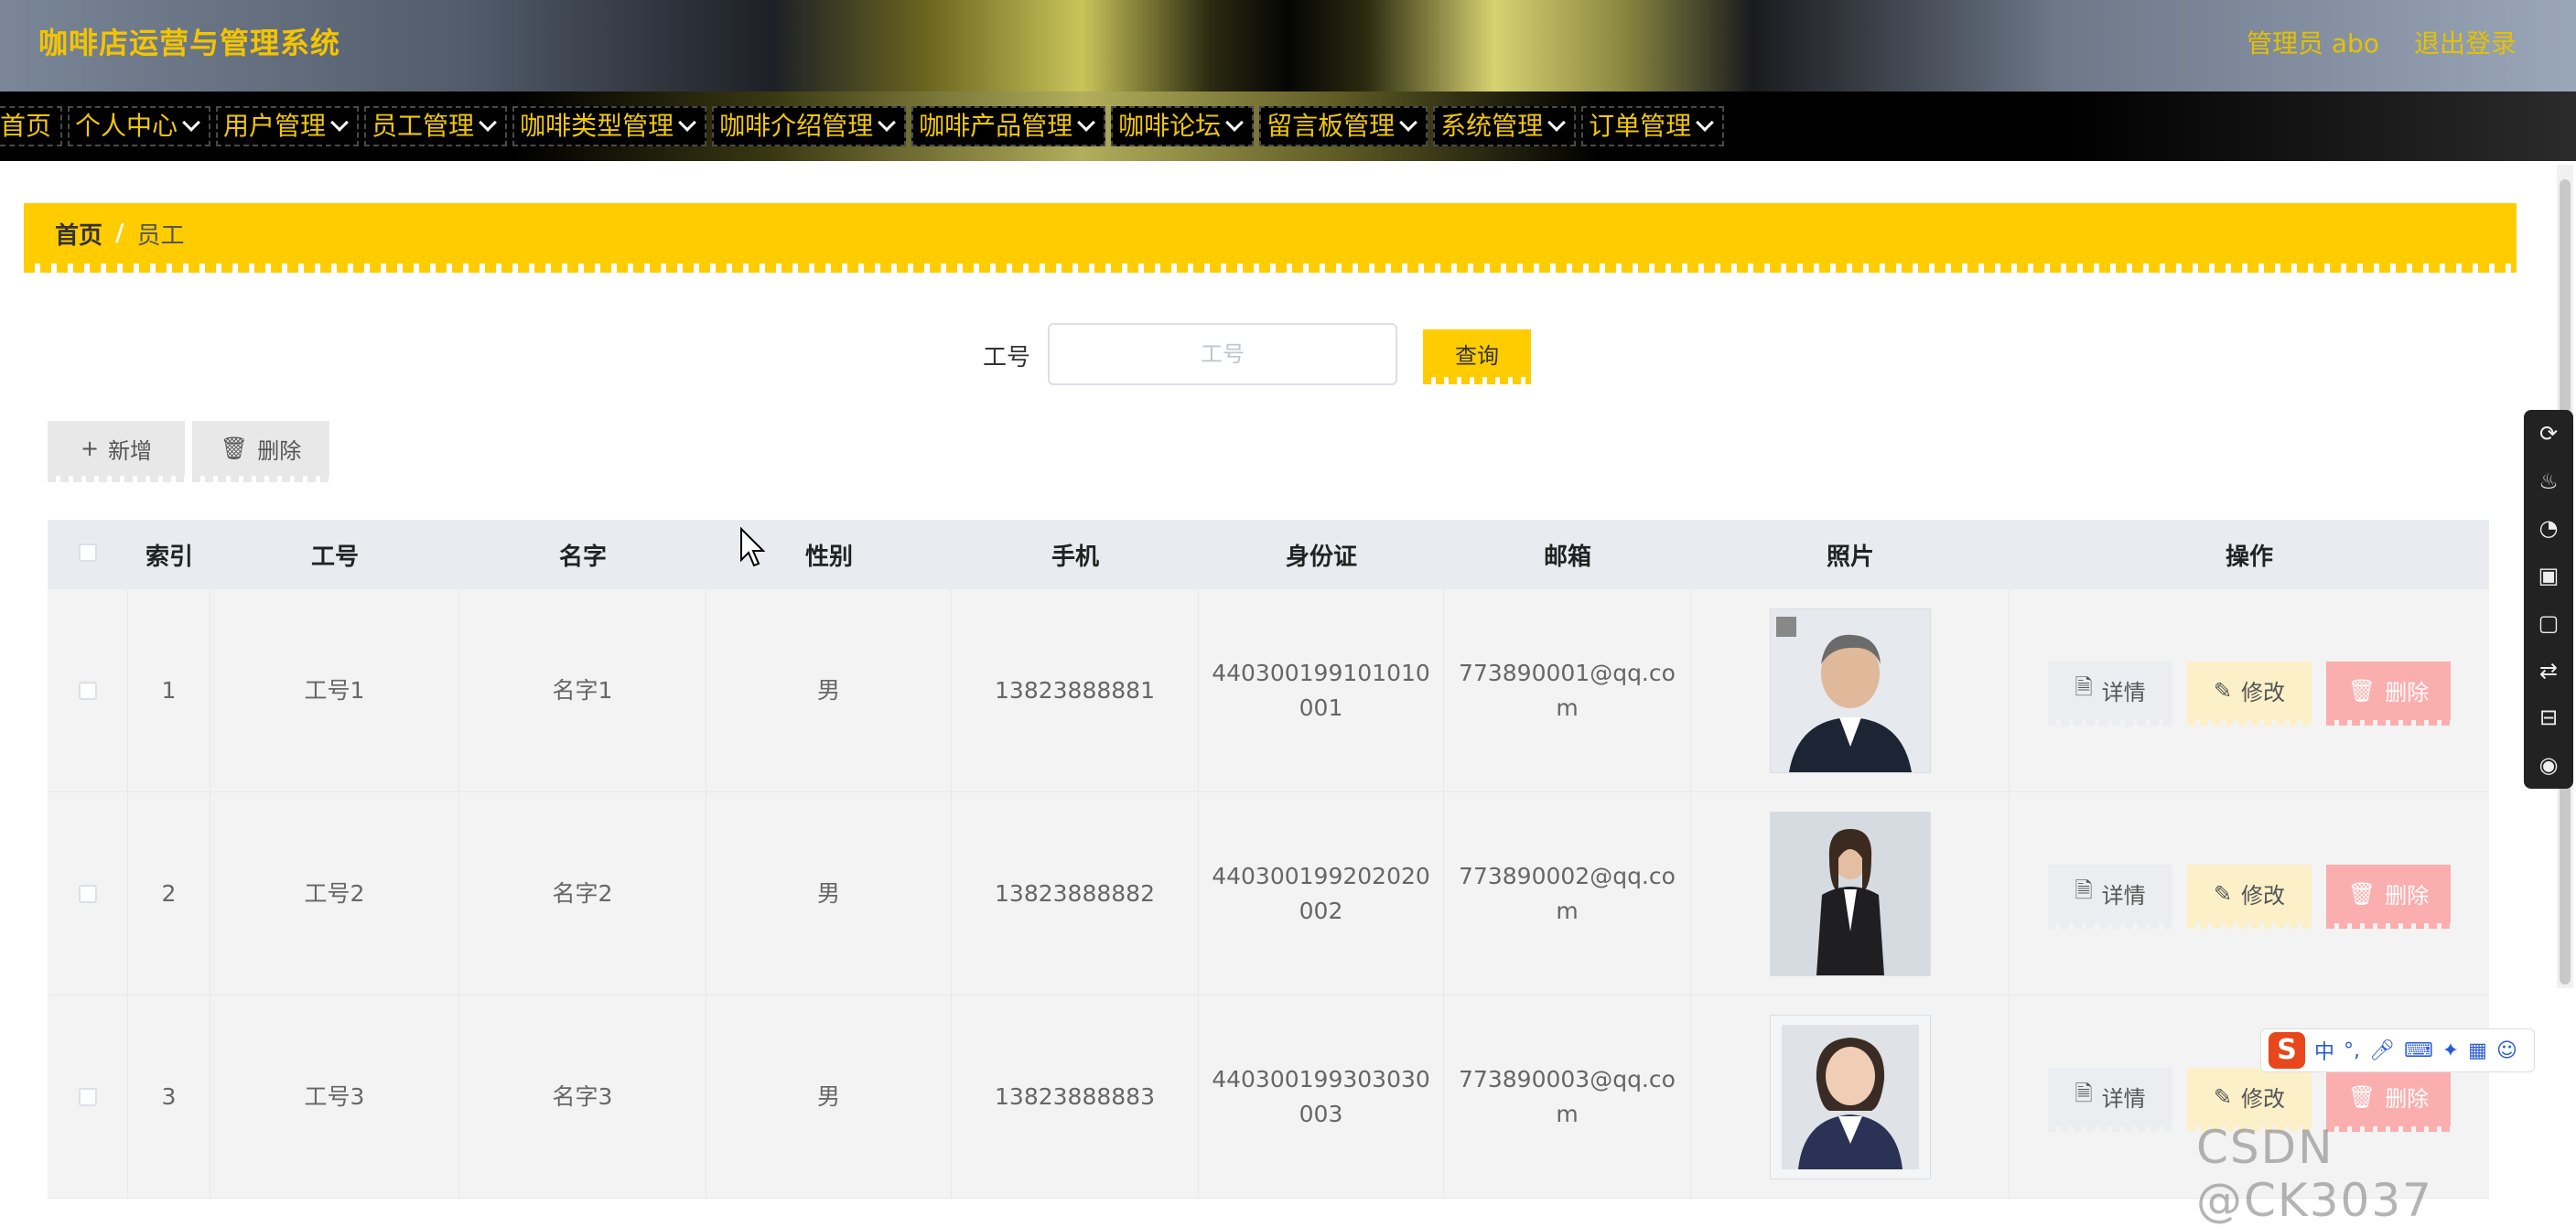 The image size is (2576, 1227). I want to click on add-button: + 新增, so click(116, 452).